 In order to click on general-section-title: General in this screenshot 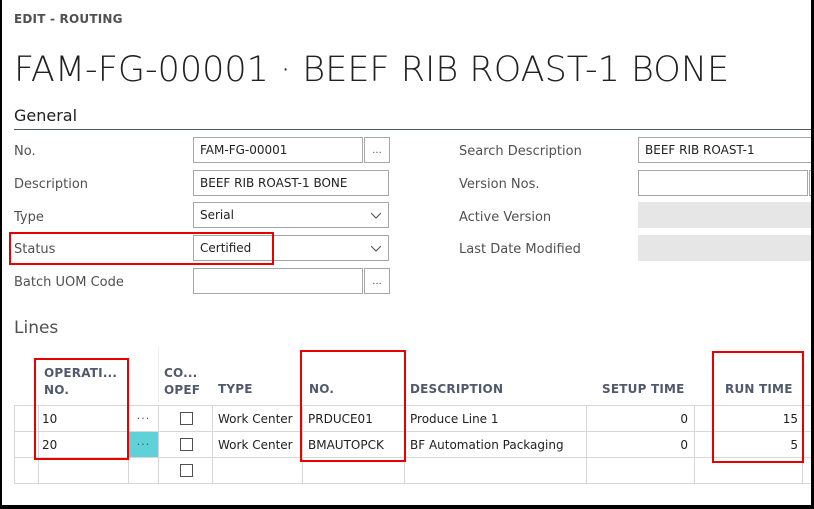, I will do `click(45, 115)`.